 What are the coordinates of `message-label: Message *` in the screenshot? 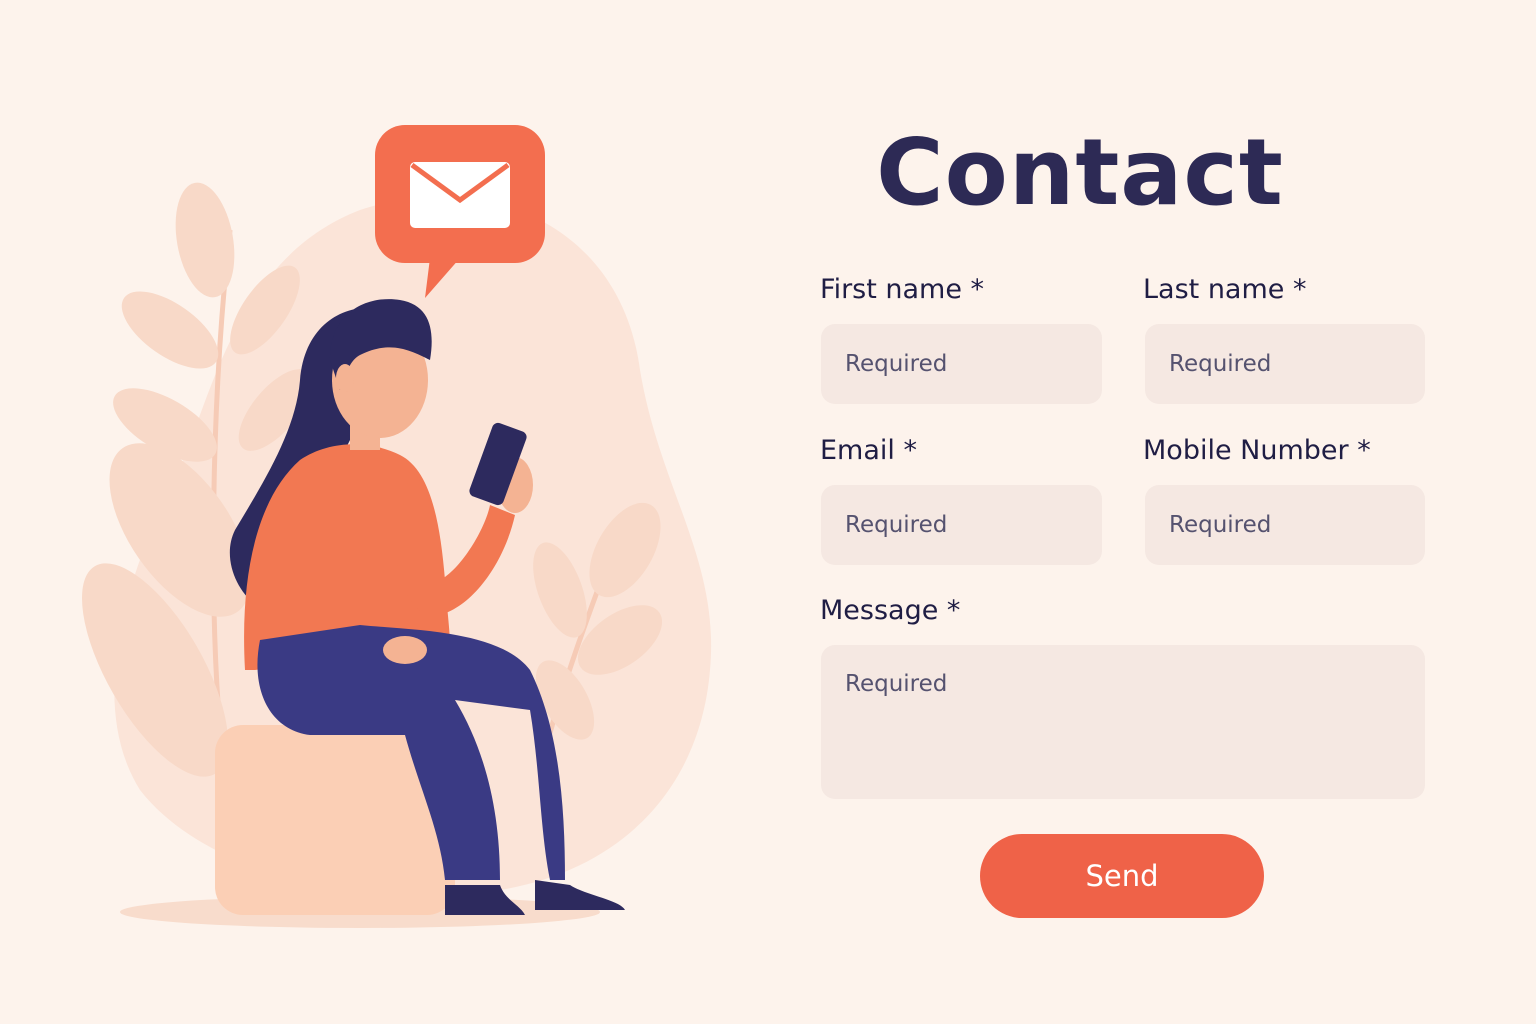 It's located at (890, 610).